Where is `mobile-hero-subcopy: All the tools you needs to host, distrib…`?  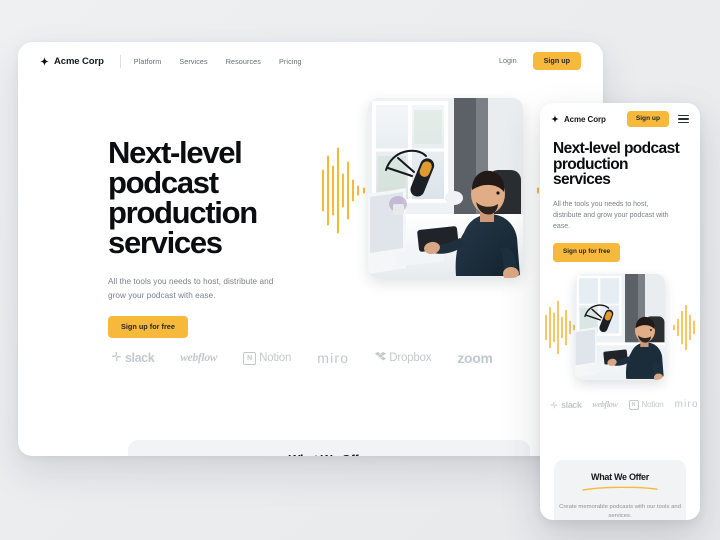 mobile-hero-subcopy: All the tools you needs to host, distrib… is located at coordinates (611, 215).